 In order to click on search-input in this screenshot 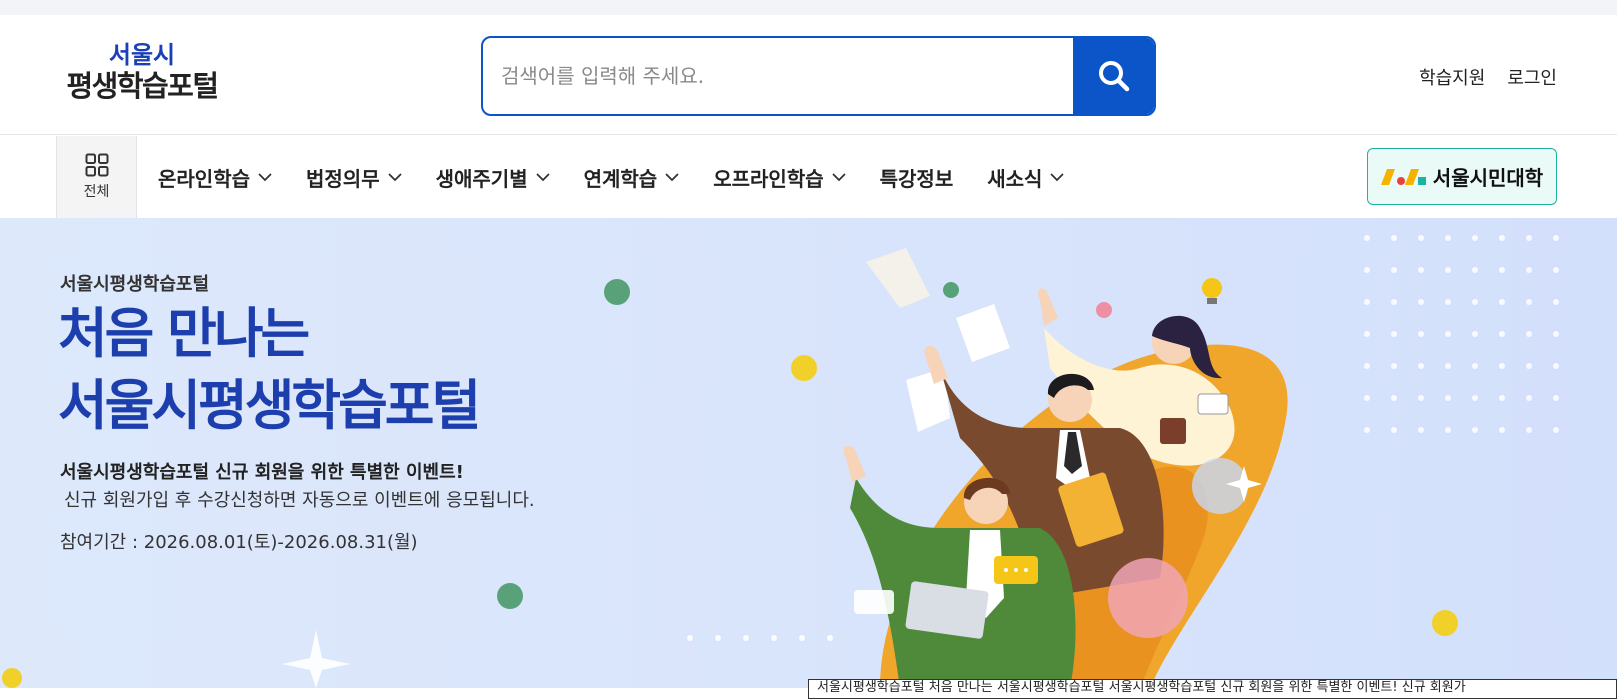, I will do `click(779, 76)`.